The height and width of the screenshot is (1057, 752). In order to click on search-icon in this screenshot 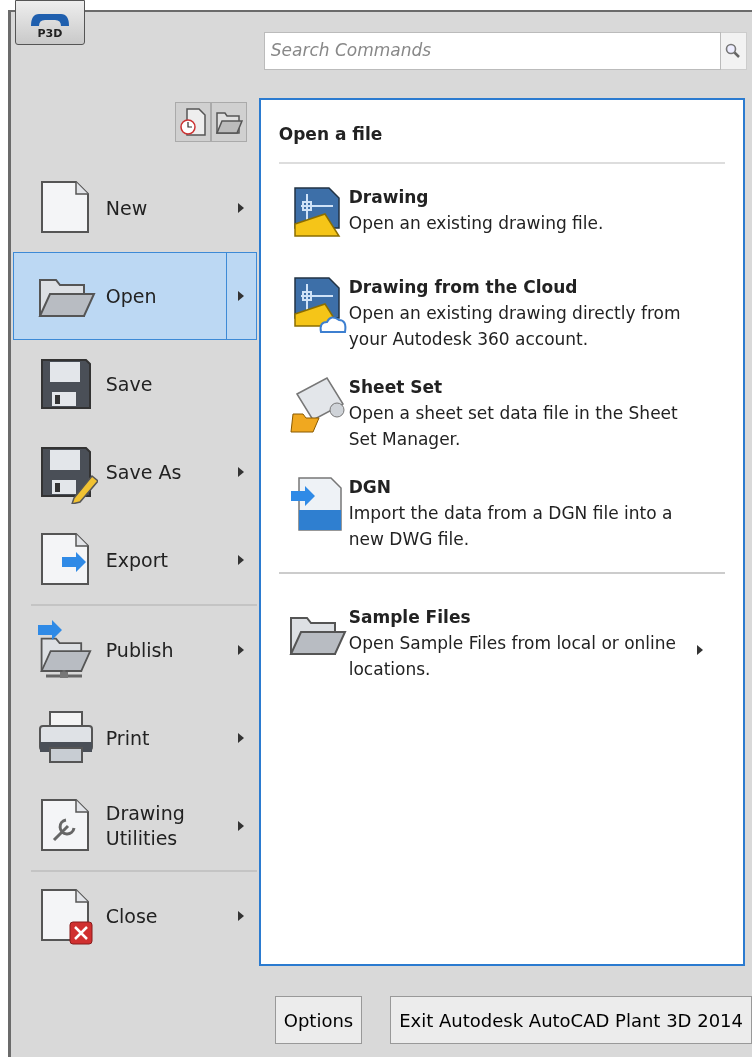, I will do `click(733, 51)`.